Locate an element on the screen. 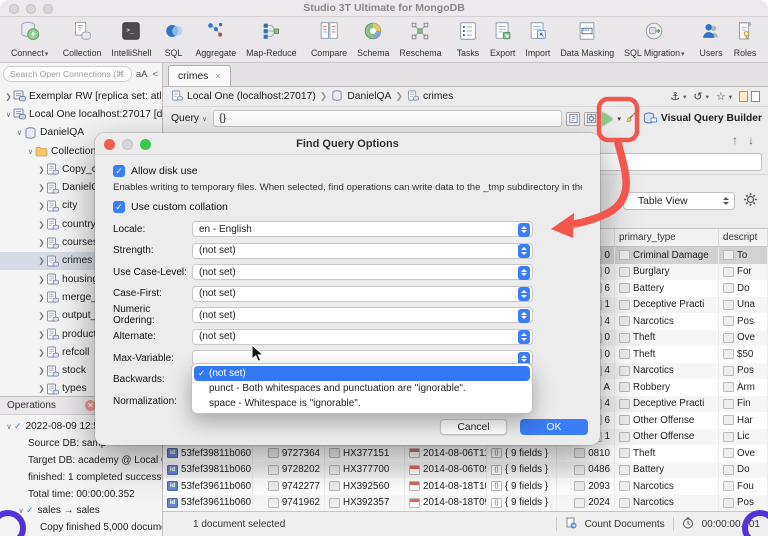  close-window-icon is located at coordinates (14, 9).